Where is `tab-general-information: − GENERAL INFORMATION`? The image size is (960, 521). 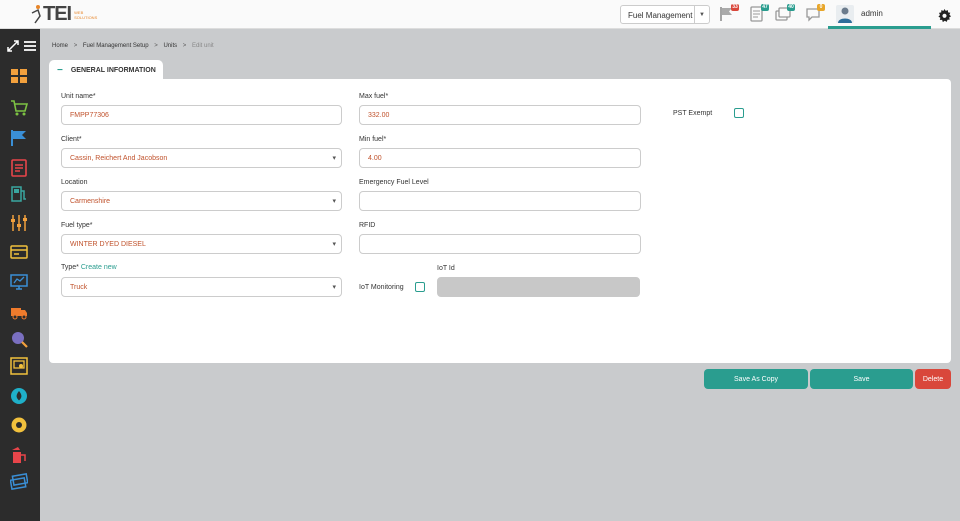
tab-general-information: − GENERAL INFORMATION is located at coordinates (106, 70).